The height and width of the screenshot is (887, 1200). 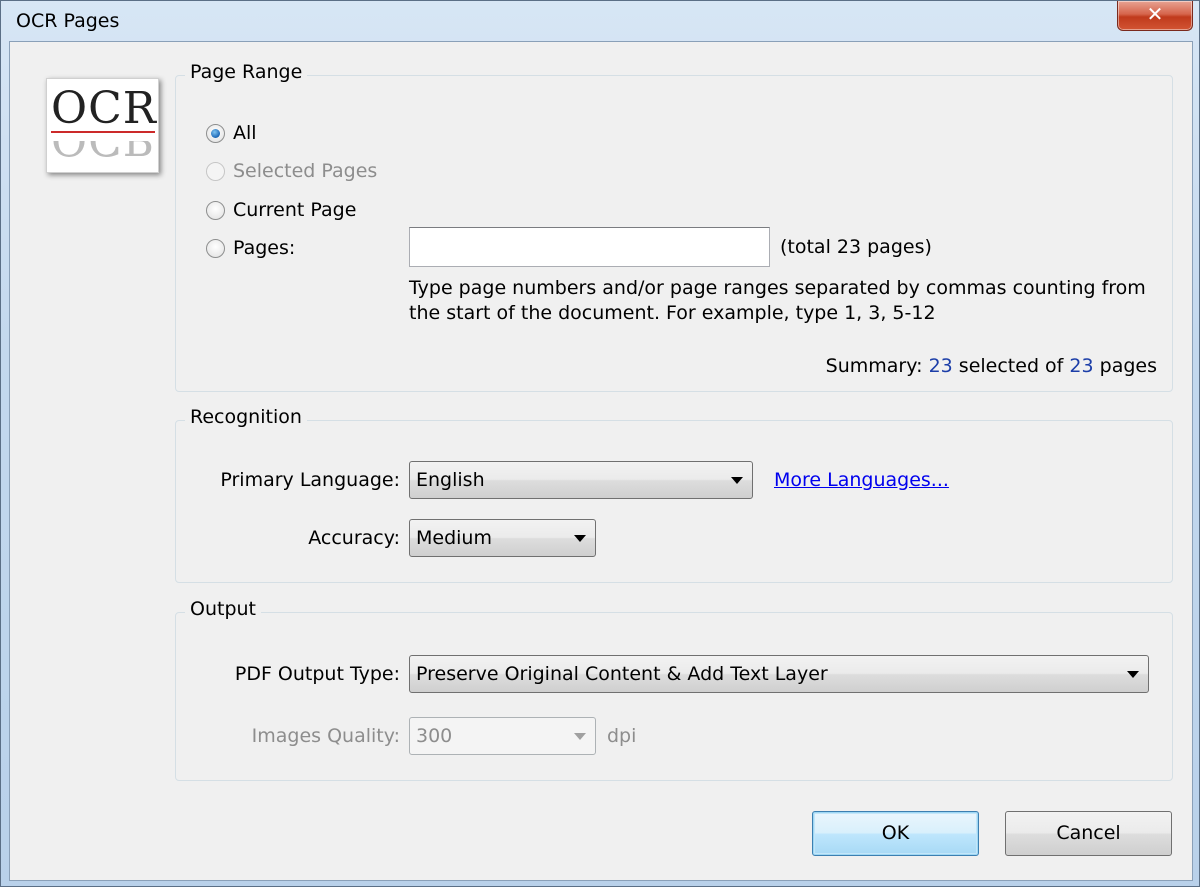 I want to click on ocr-logo-text: OCR, so click(x=104, y=108).